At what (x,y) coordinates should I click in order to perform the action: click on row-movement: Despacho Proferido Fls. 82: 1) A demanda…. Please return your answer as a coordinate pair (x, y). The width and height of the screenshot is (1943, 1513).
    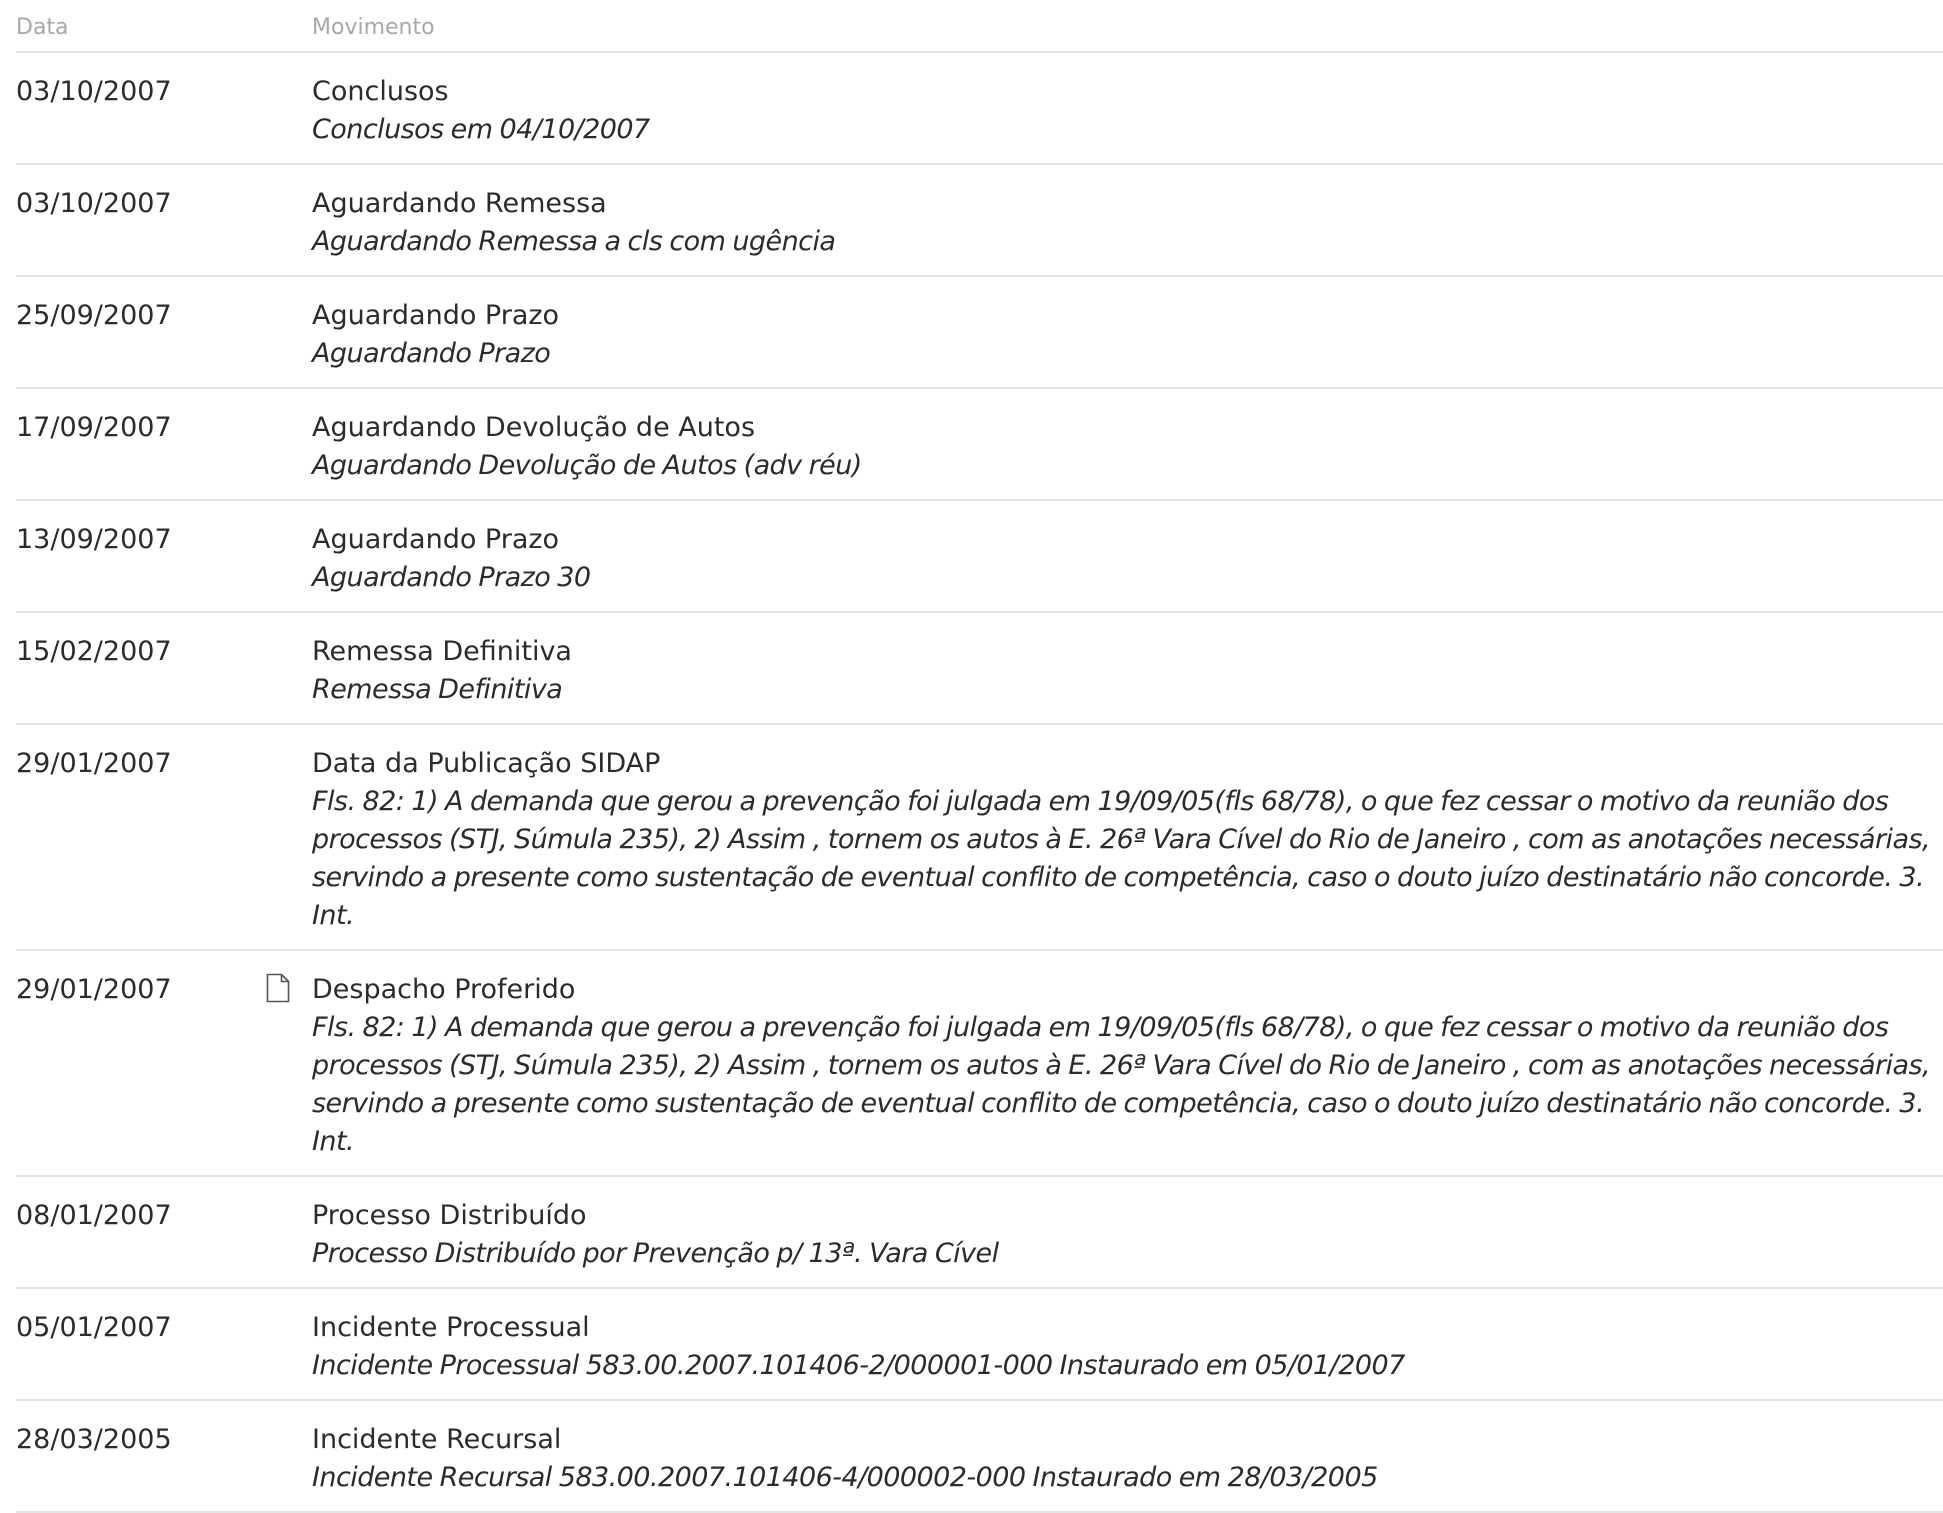
    Looking at the image, I should click on (1127, 1066).